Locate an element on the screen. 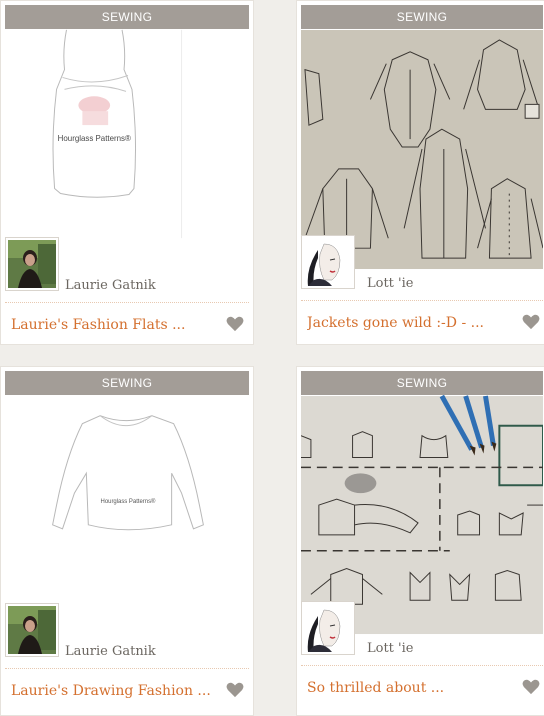 This screenshot has width=544, height=716. top-sketch-image: Hourglass Patterns® is located at coordinates (127, 502).